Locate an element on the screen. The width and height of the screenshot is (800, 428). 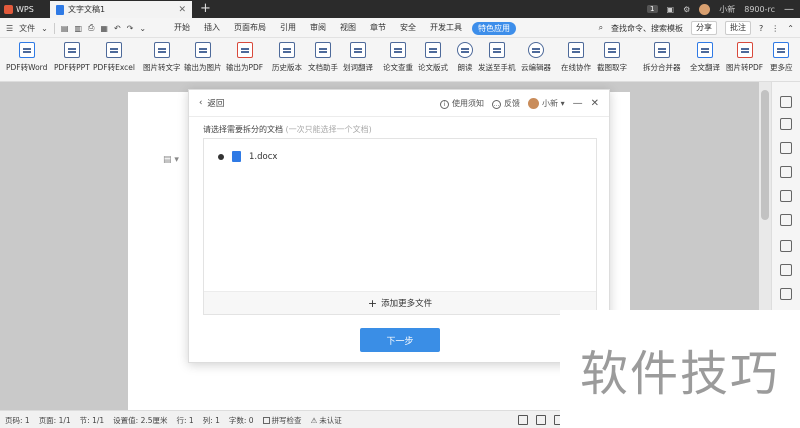
wps-home-button: WPS is located at coordinates (24, 9).